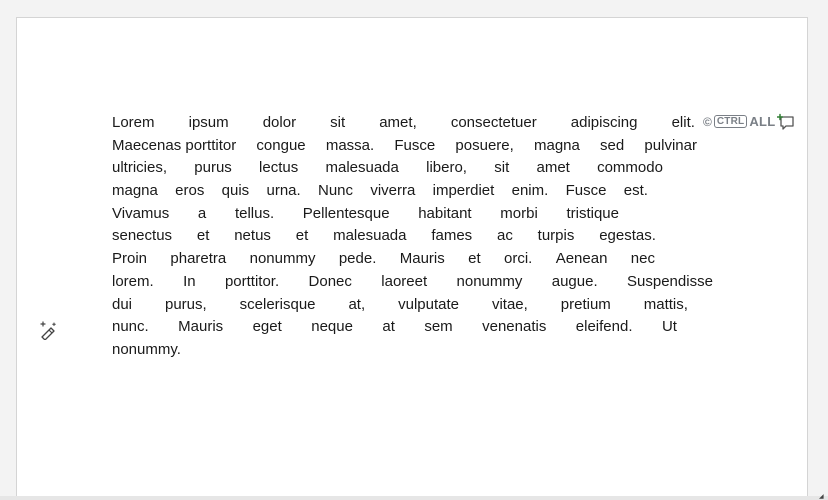  I want to click on word: dolor, so click(279, 122).